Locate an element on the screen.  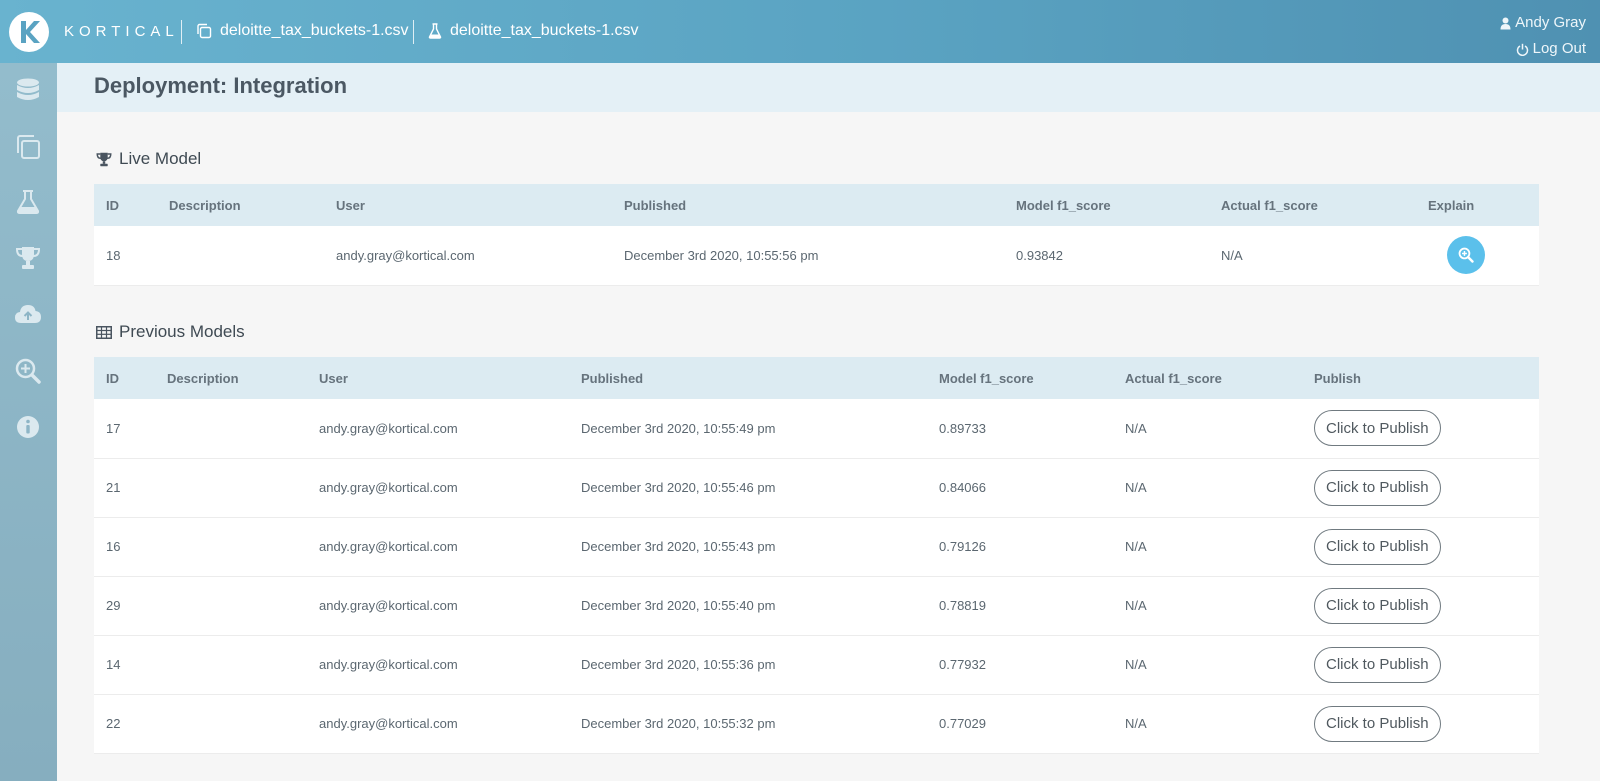
sidebar-item-data is located at coordinates (28, 91).